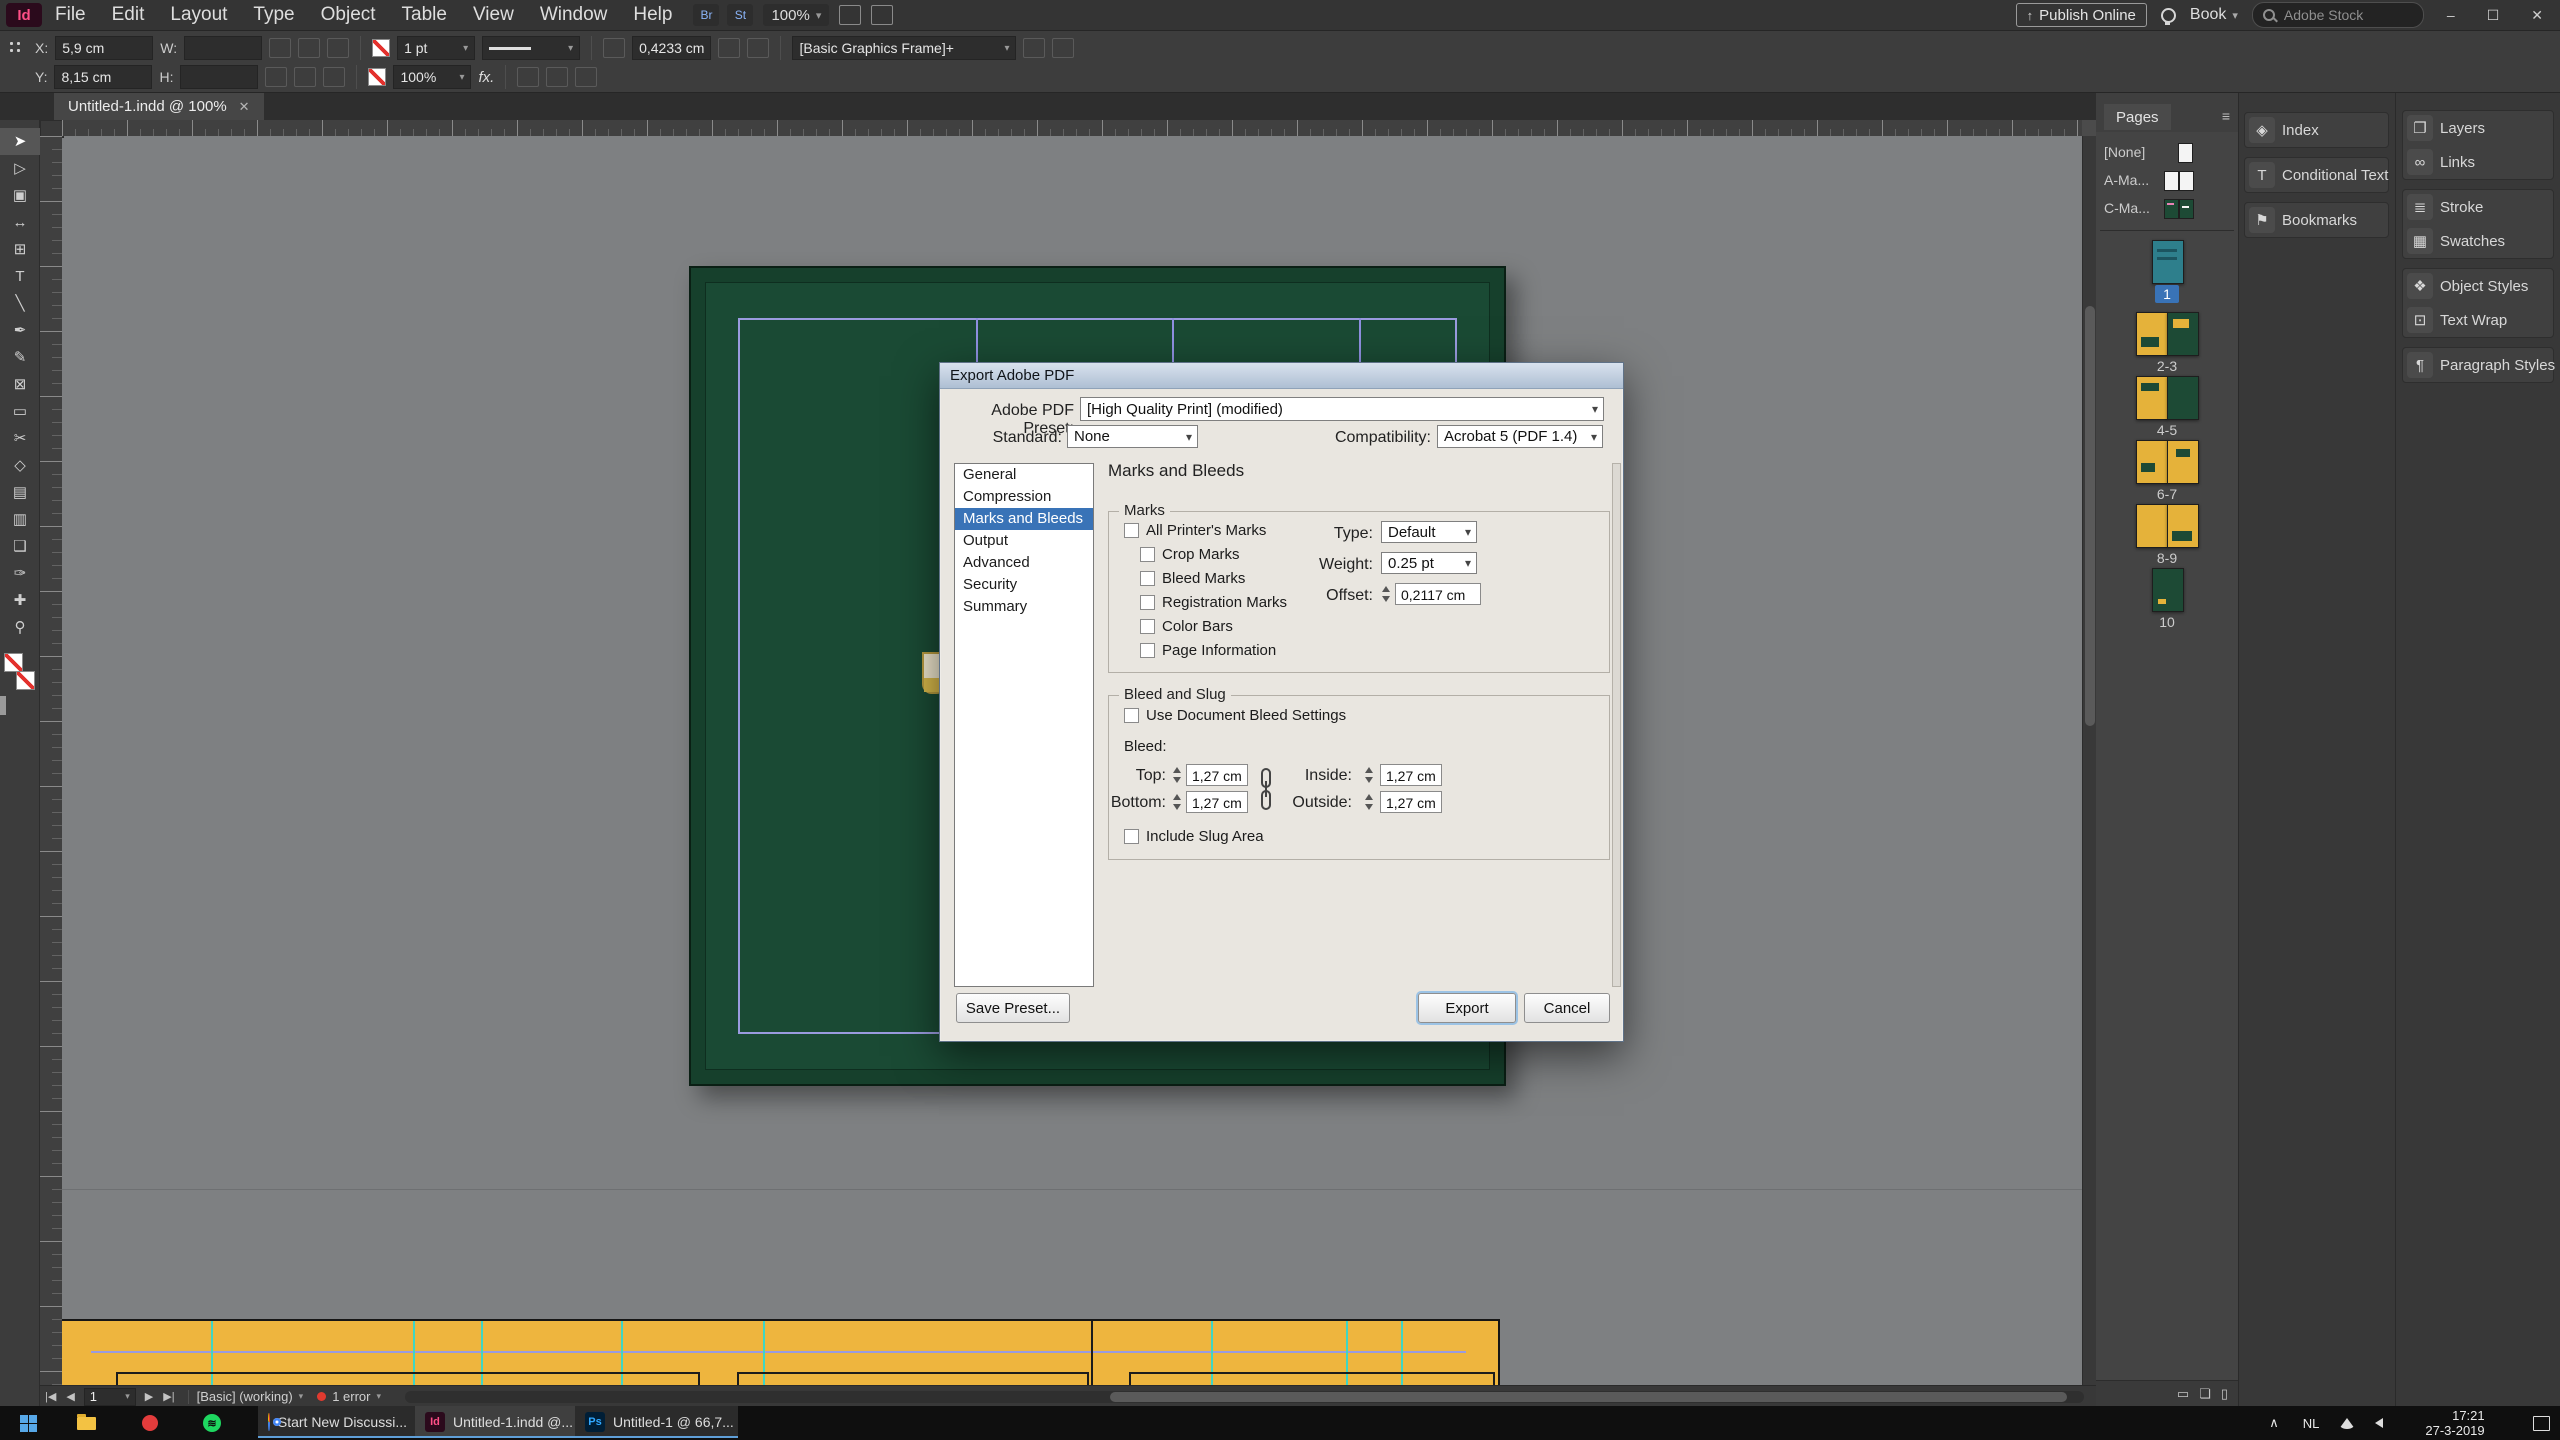  What do you see at coordinates (2347, 1423) in the screenshot?
I see `tray-network-icon` at bounding box center [2347, 1423].